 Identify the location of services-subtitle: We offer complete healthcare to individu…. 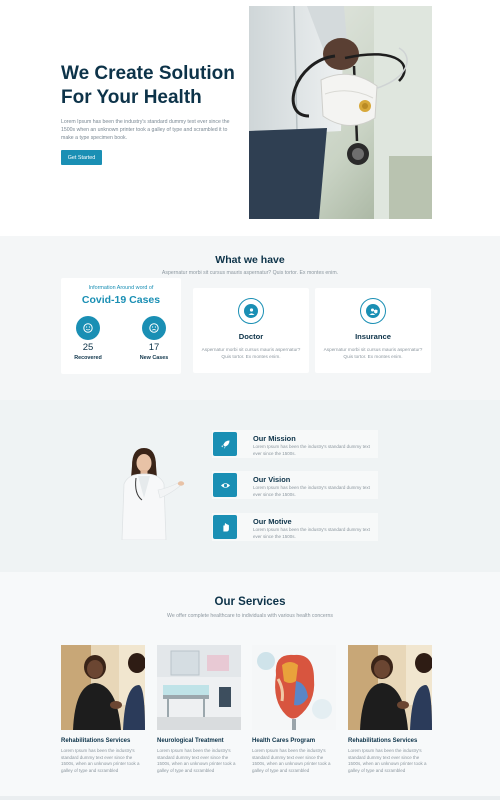
(250, 616).